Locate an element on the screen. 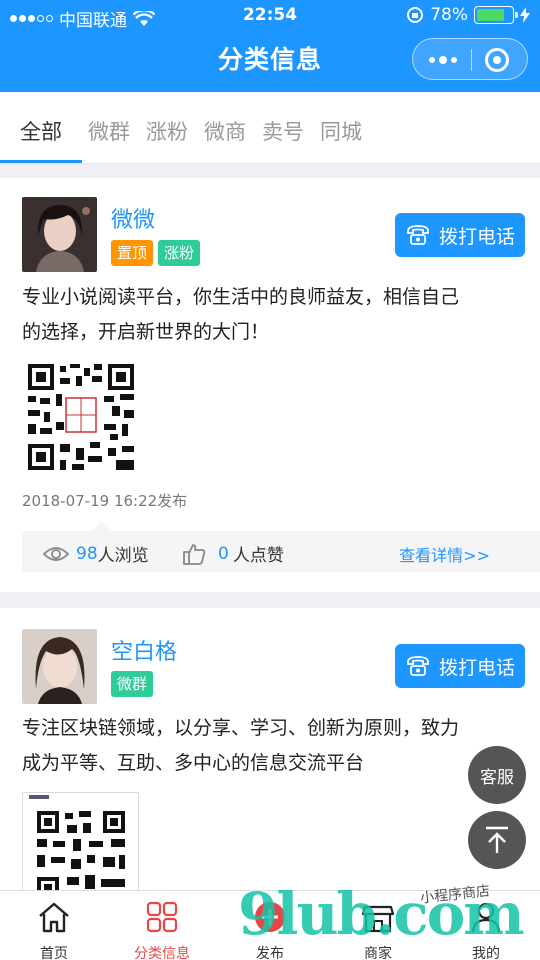 The width and height of the screenshot is (540, 960). likes-stat: 0 人点赞 is located at coordinates (233, 553).